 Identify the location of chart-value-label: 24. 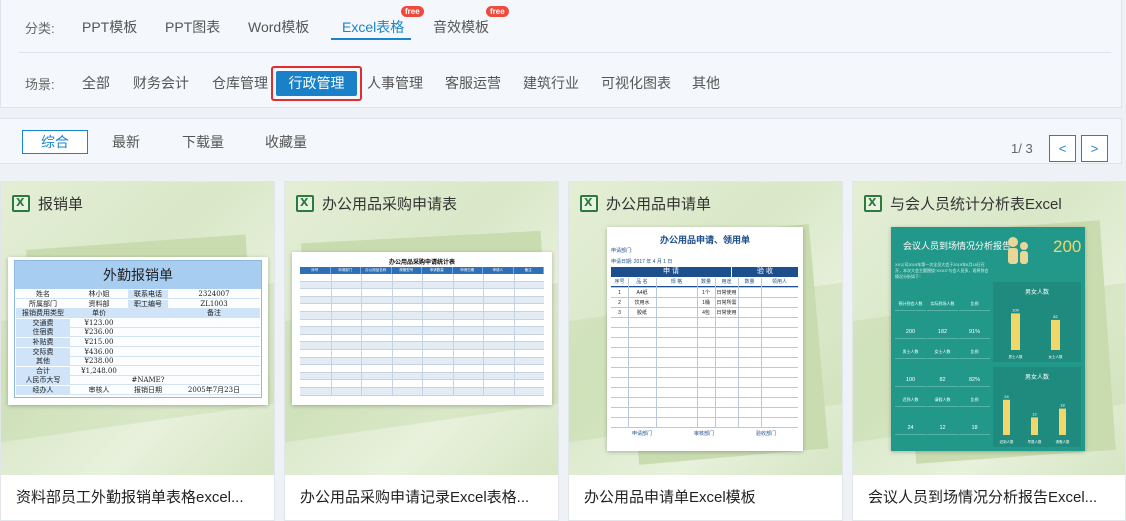
(1006, 396).